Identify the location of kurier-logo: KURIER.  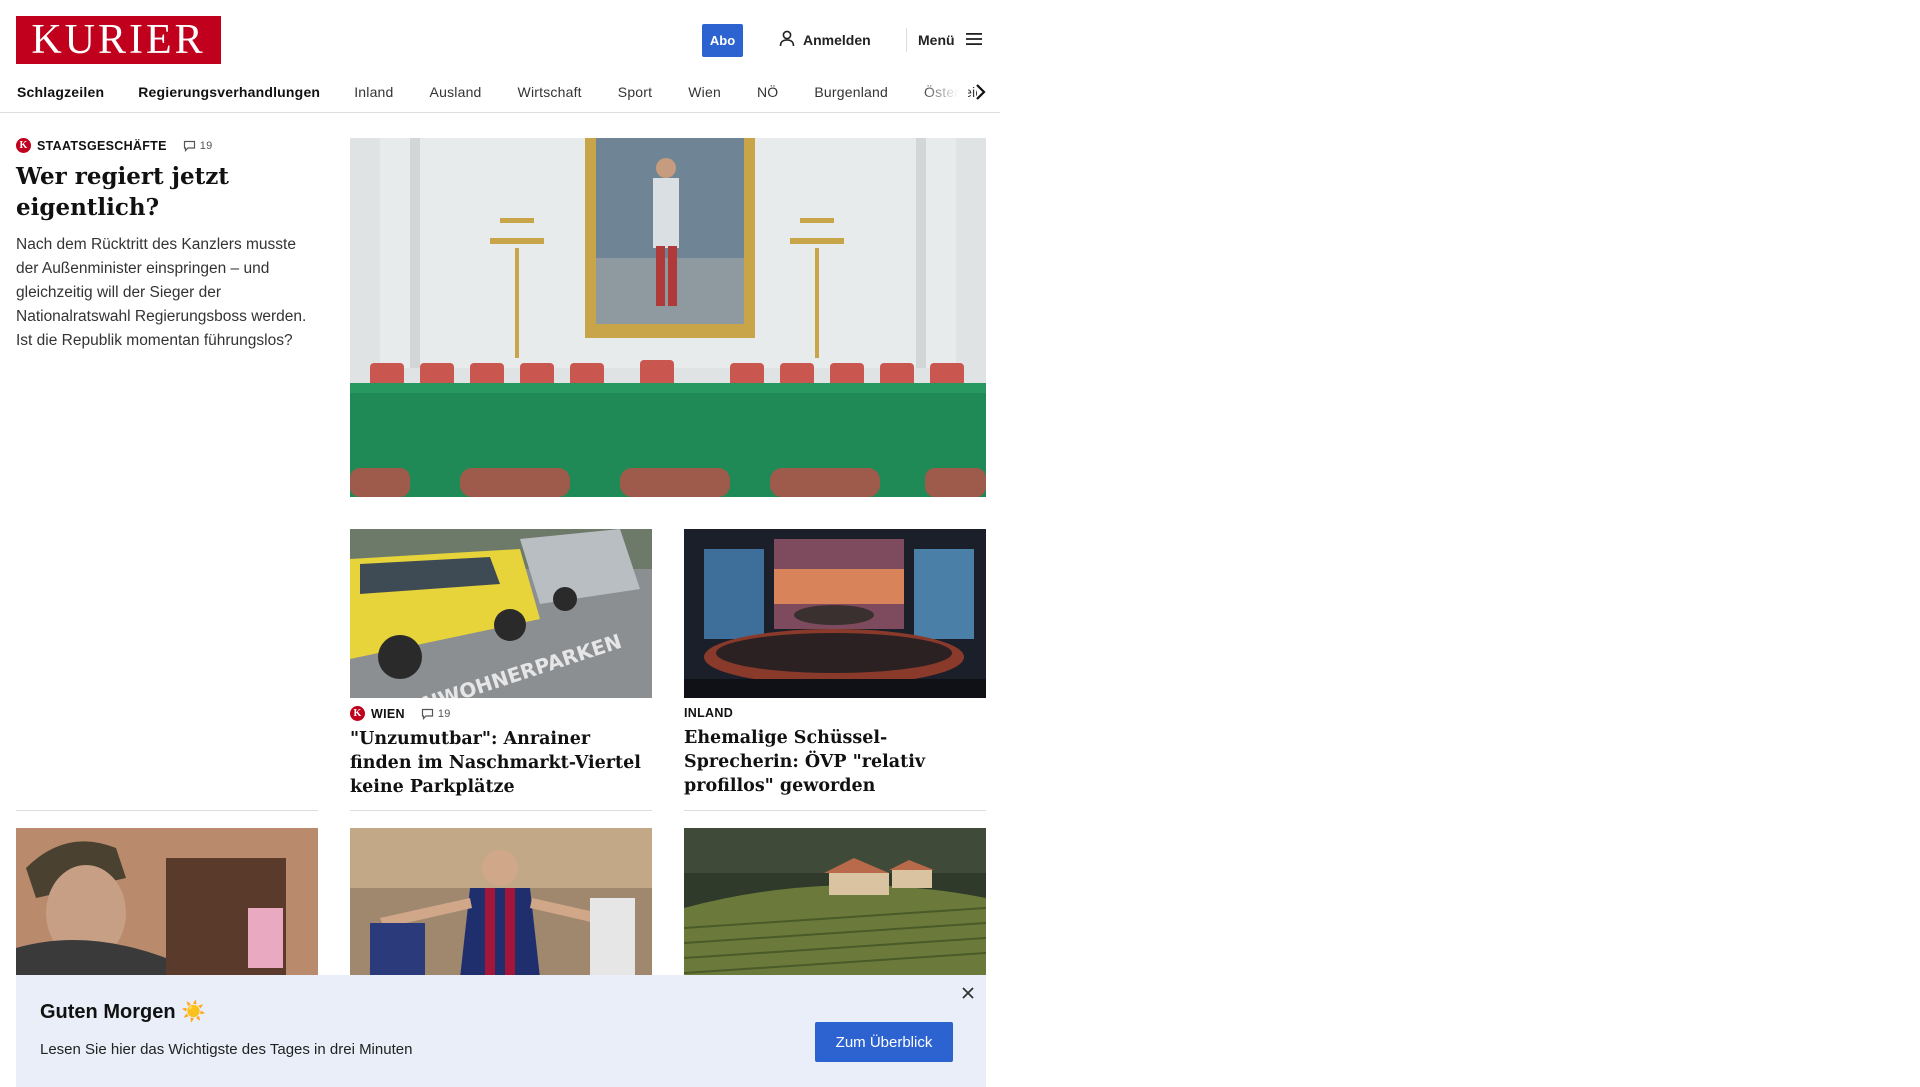
(118, 40).